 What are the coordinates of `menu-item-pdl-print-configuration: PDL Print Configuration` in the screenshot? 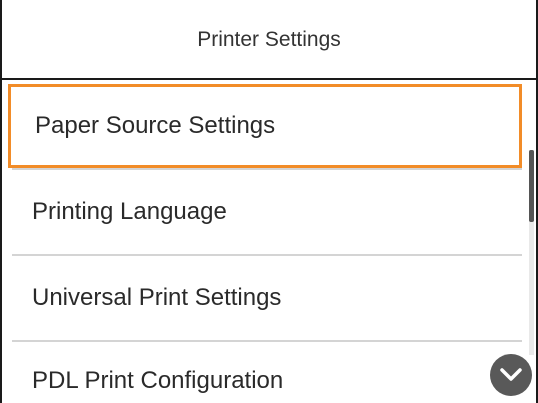 It's located at (262, 372).